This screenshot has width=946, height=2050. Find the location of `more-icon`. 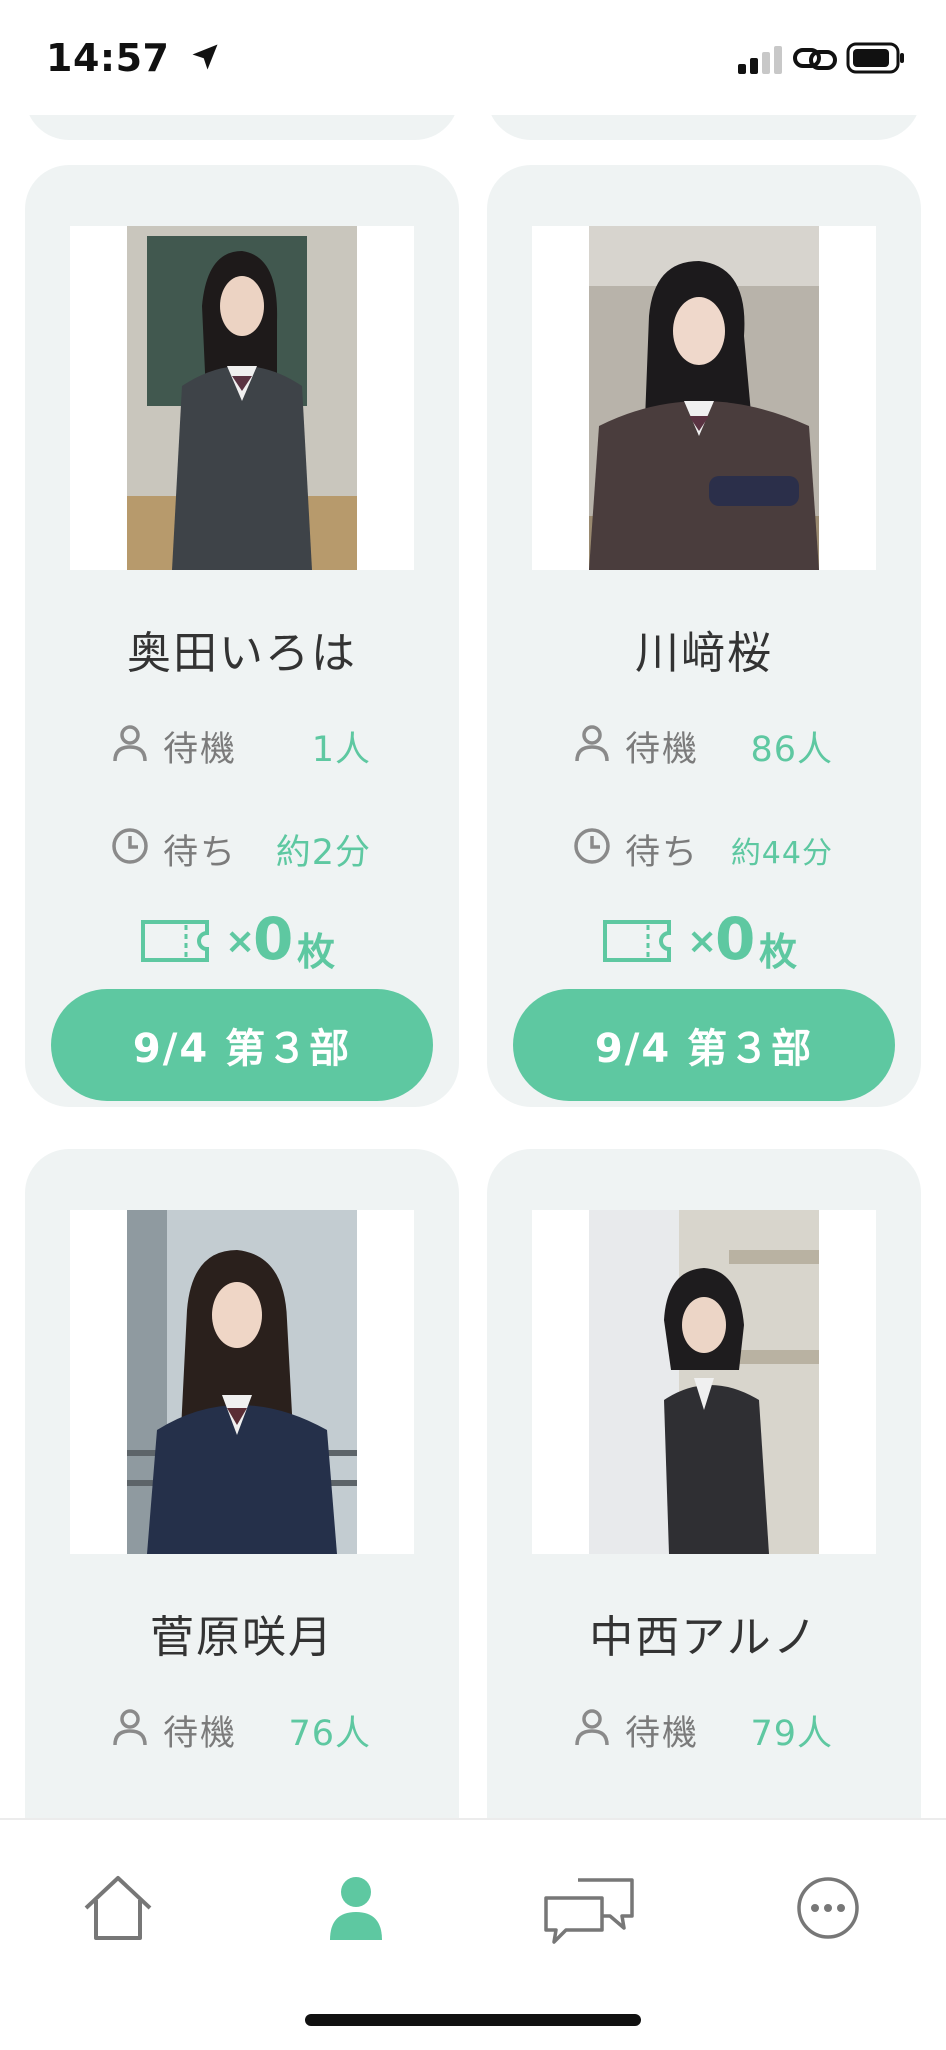

more-icon is located at coordinates (828, 1908).